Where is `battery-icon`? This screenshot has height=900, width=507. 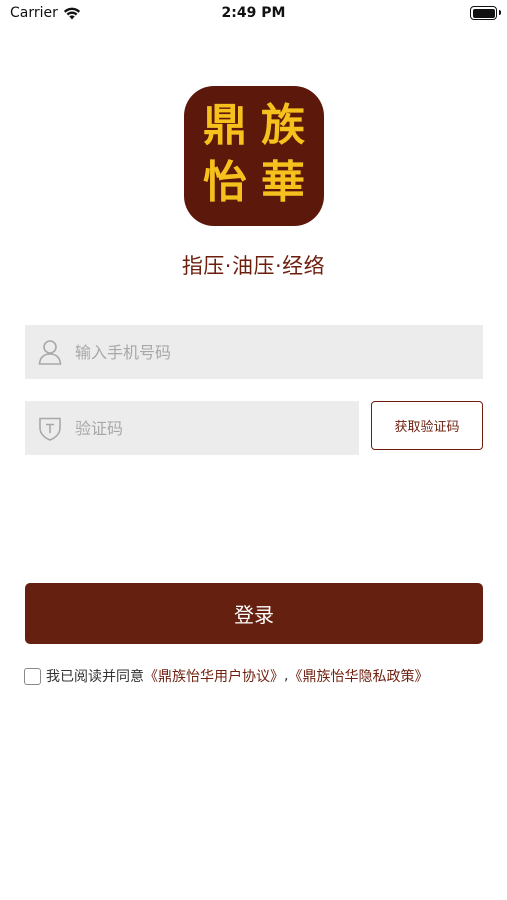 battery-icon is located at coordinates (485, 13).